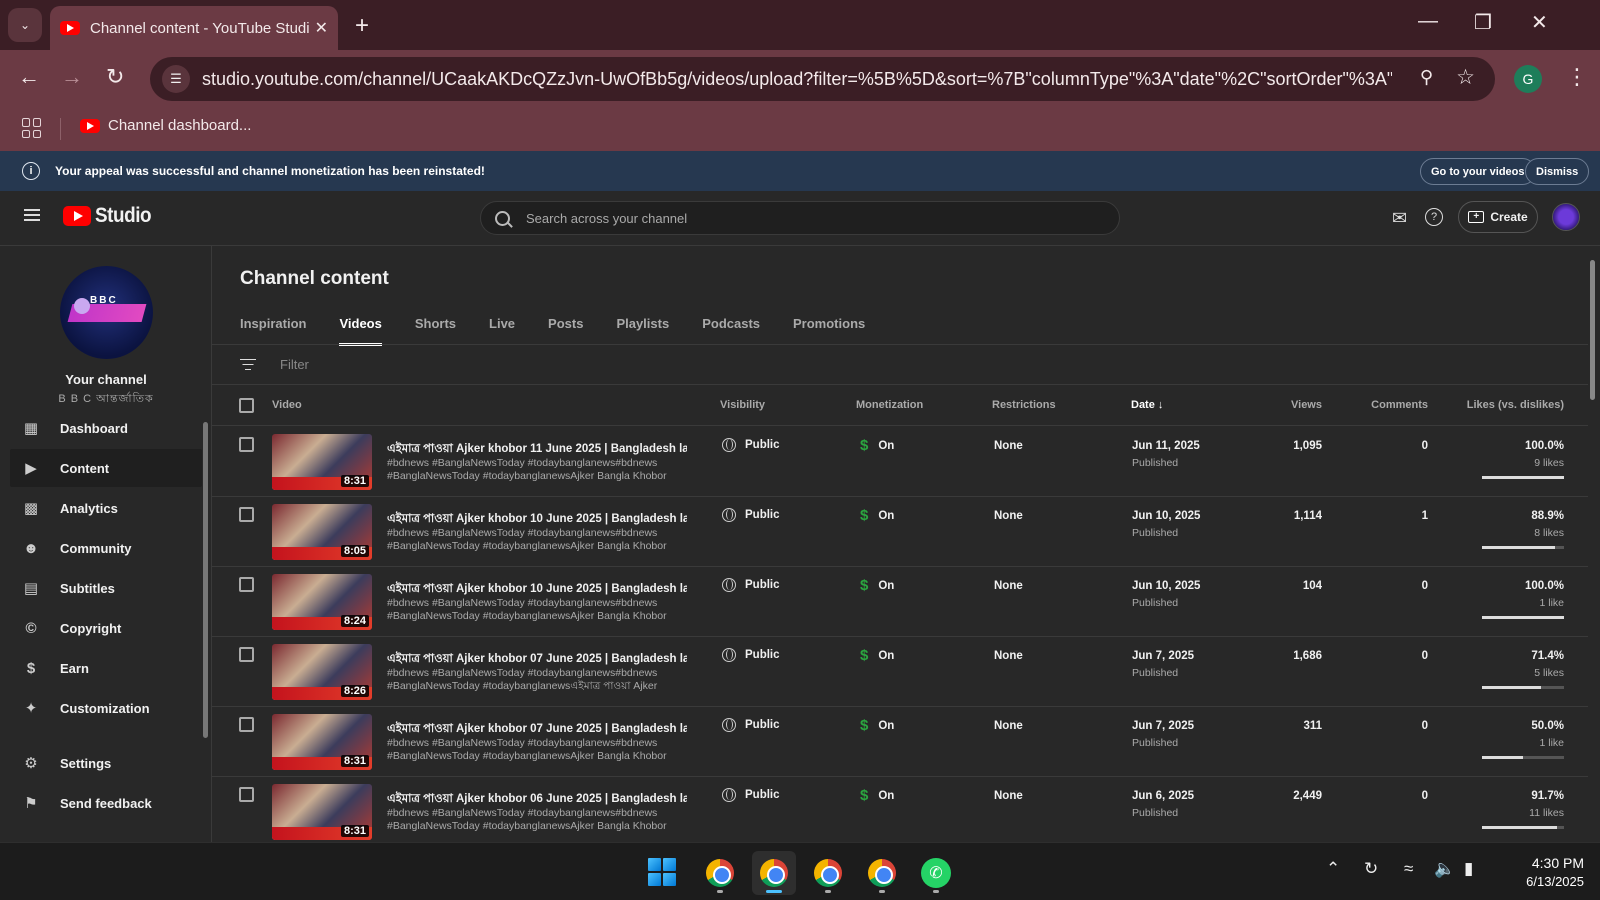 This screenshot has width=1600, height=900. I want to click on sidebar-item-content: ▶ Content, so click(106, 468).